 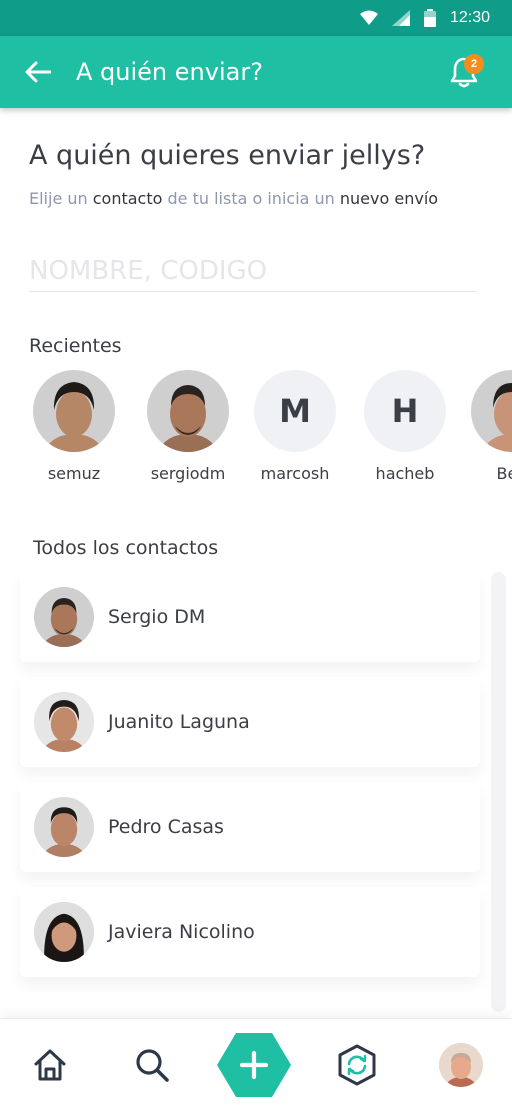 I want to click on avatar-initial-letter: H, so click(x=405, y=411).